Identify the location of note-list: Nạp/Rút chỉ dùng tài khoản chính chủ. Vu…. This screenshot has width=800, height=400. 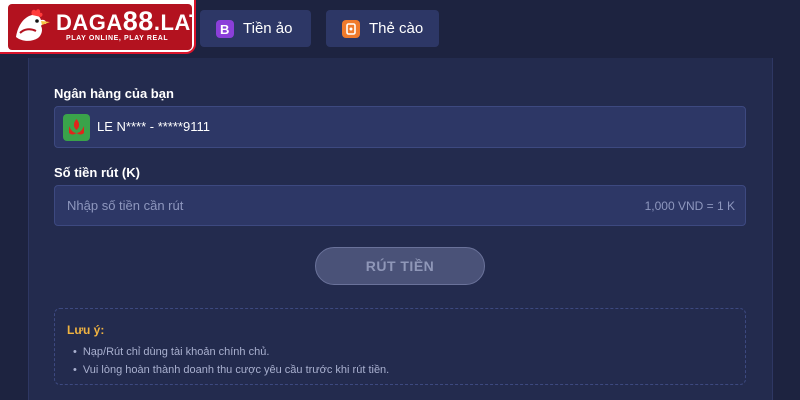
(231, 361).